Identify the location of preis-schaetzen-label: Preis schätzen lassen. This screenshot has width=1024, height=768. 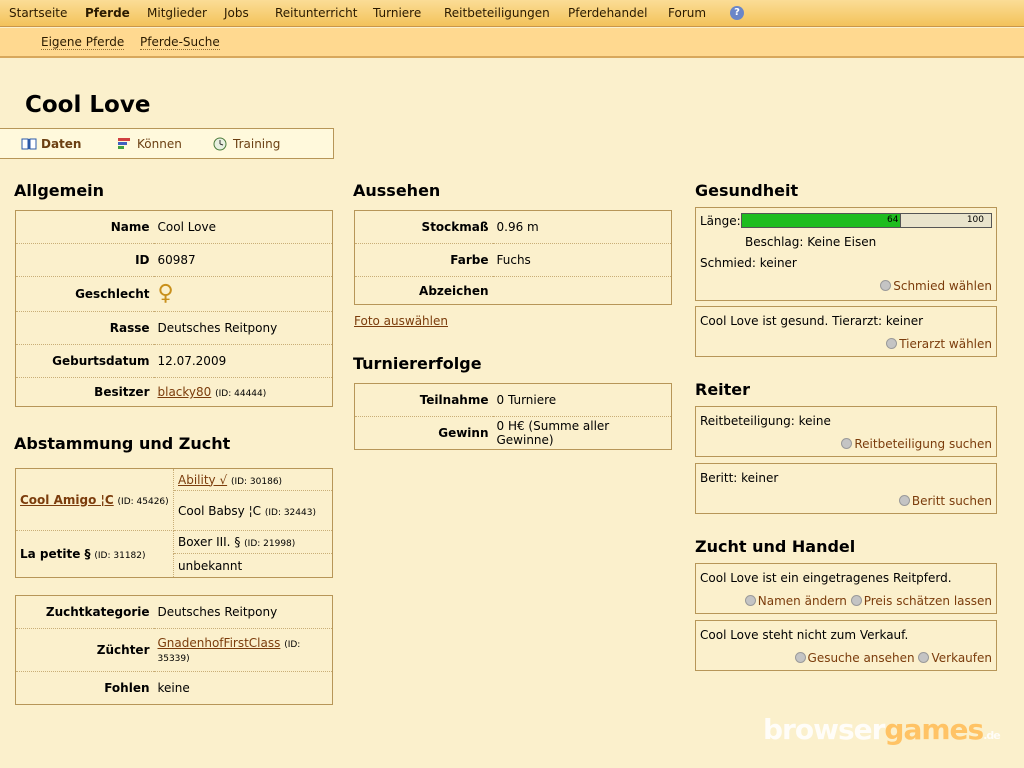
(927, 601).